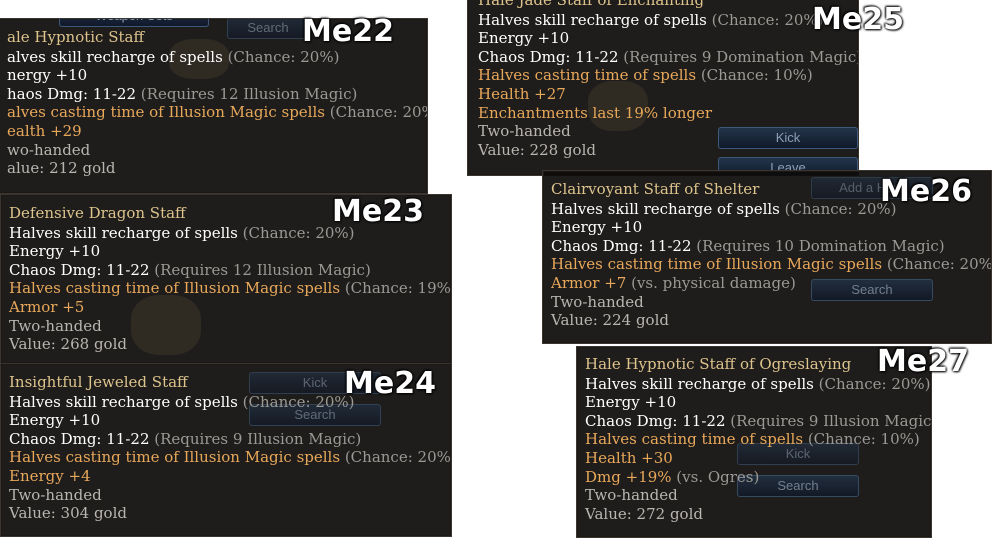 This screenshot has height=539, width=998. Describe the element at coordinates (858, 19) in the screenshot. I see `label-me25: Me25` at that location.